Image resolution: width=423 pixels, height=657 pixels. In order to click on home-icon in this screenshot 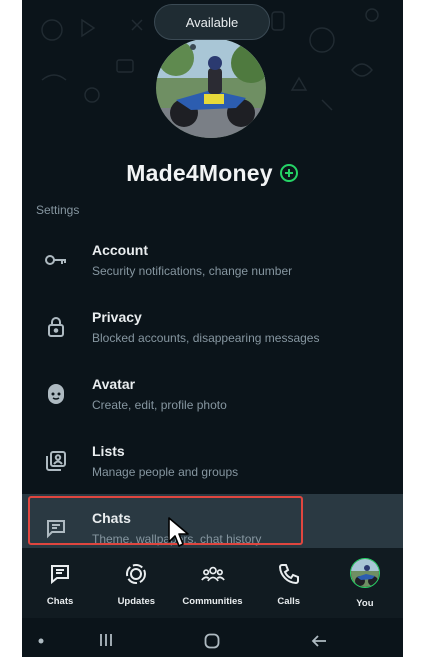, I will do `click(212, 641)`.